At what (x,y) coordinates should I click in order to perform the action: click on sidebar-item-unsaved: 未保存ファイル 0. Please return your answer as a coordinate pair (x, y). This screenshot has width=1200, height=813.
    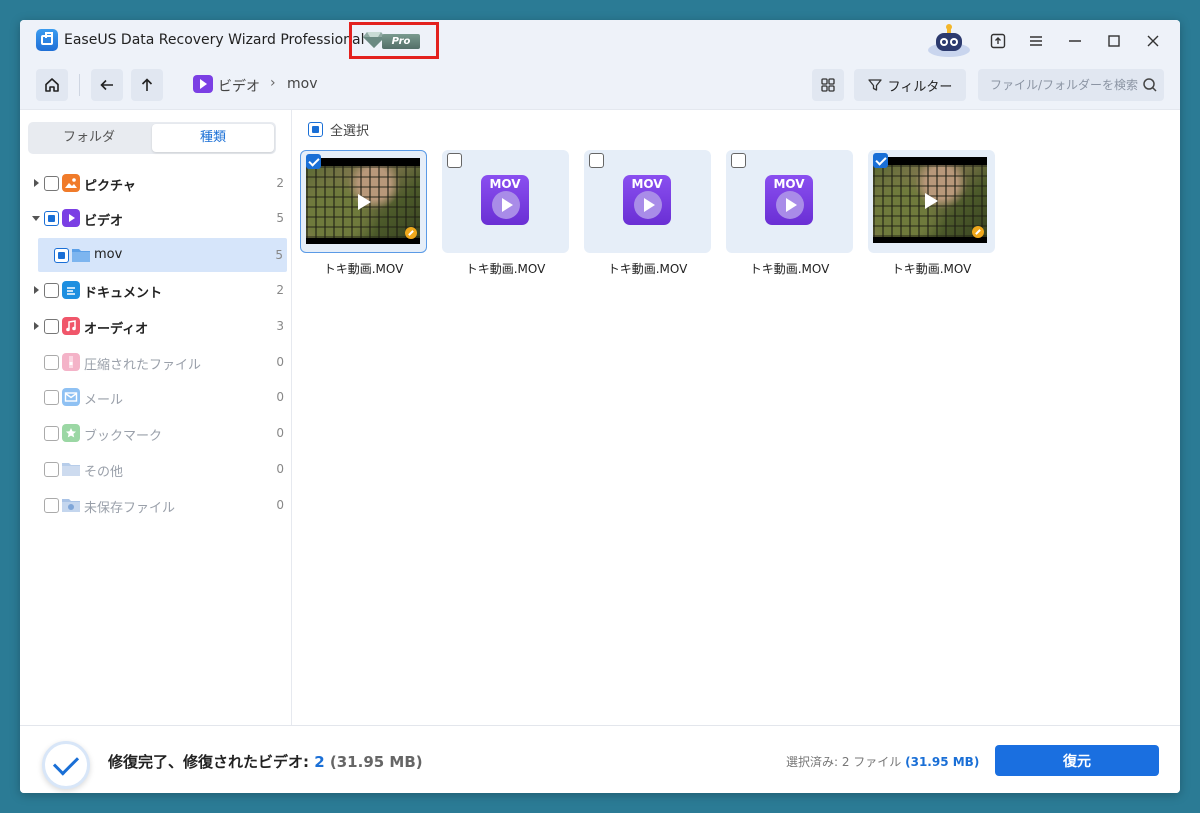
    Looking at the image, I should click on (156, 505).